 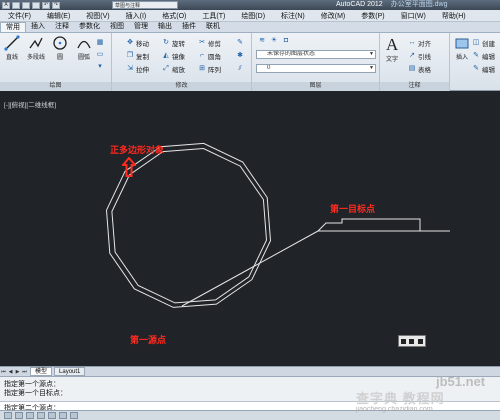 I want to click on leader-button: ↗ 引线, so click(x=419, y=55).